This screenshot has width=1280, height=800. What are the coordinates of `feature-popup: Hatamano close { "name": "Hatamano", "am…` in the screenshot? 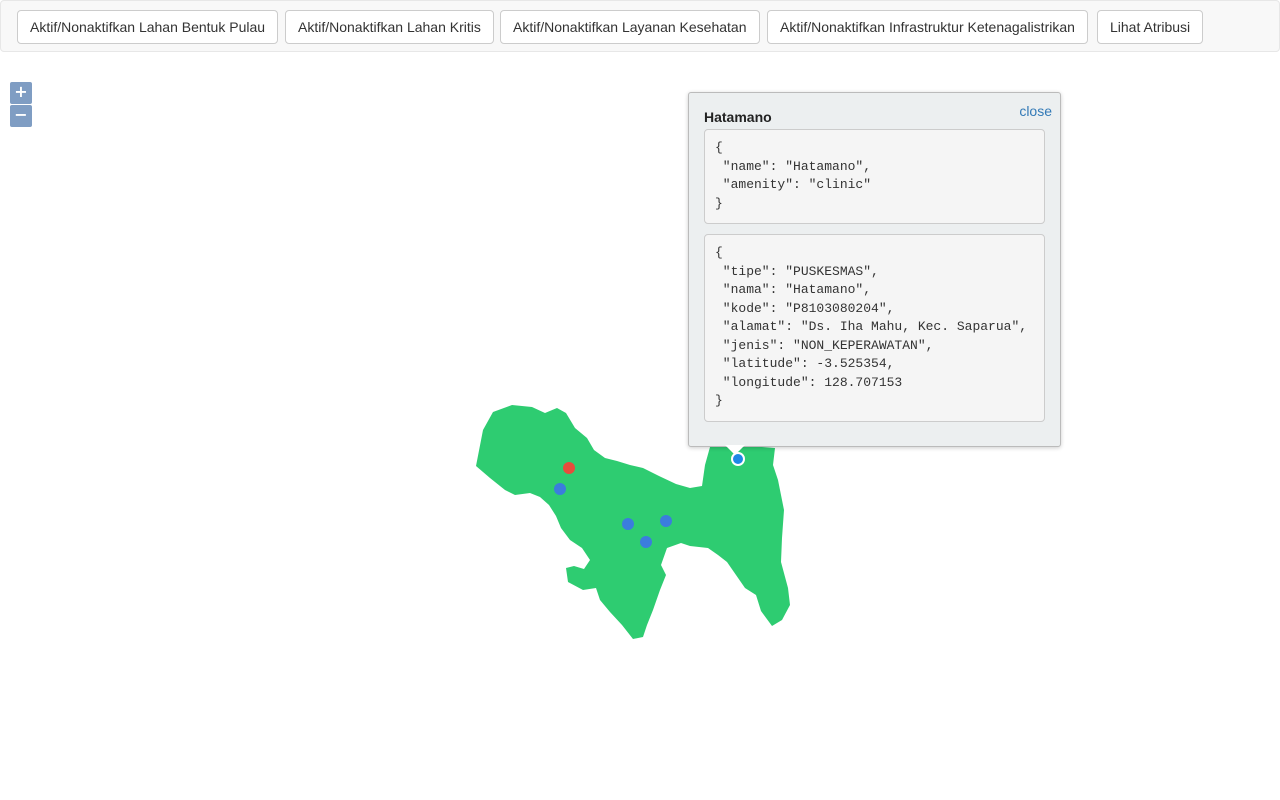 It's located at (874, 273).